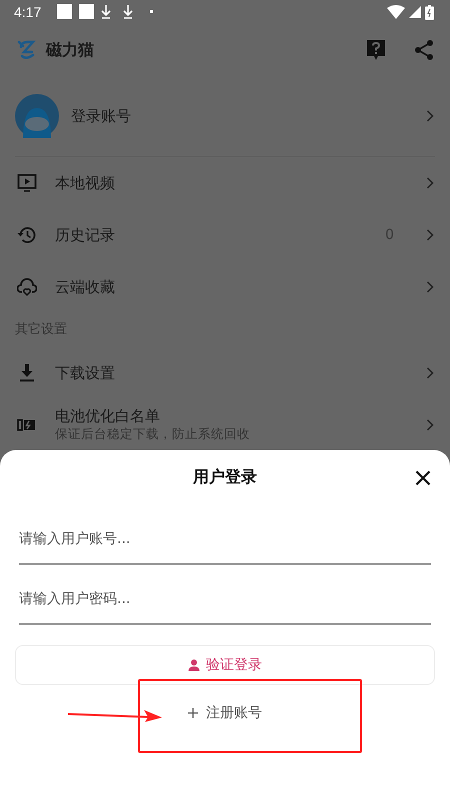  Describe the element at coordinates (28, 12) in the screenshot. I see `status-time: 4:17` at that location.